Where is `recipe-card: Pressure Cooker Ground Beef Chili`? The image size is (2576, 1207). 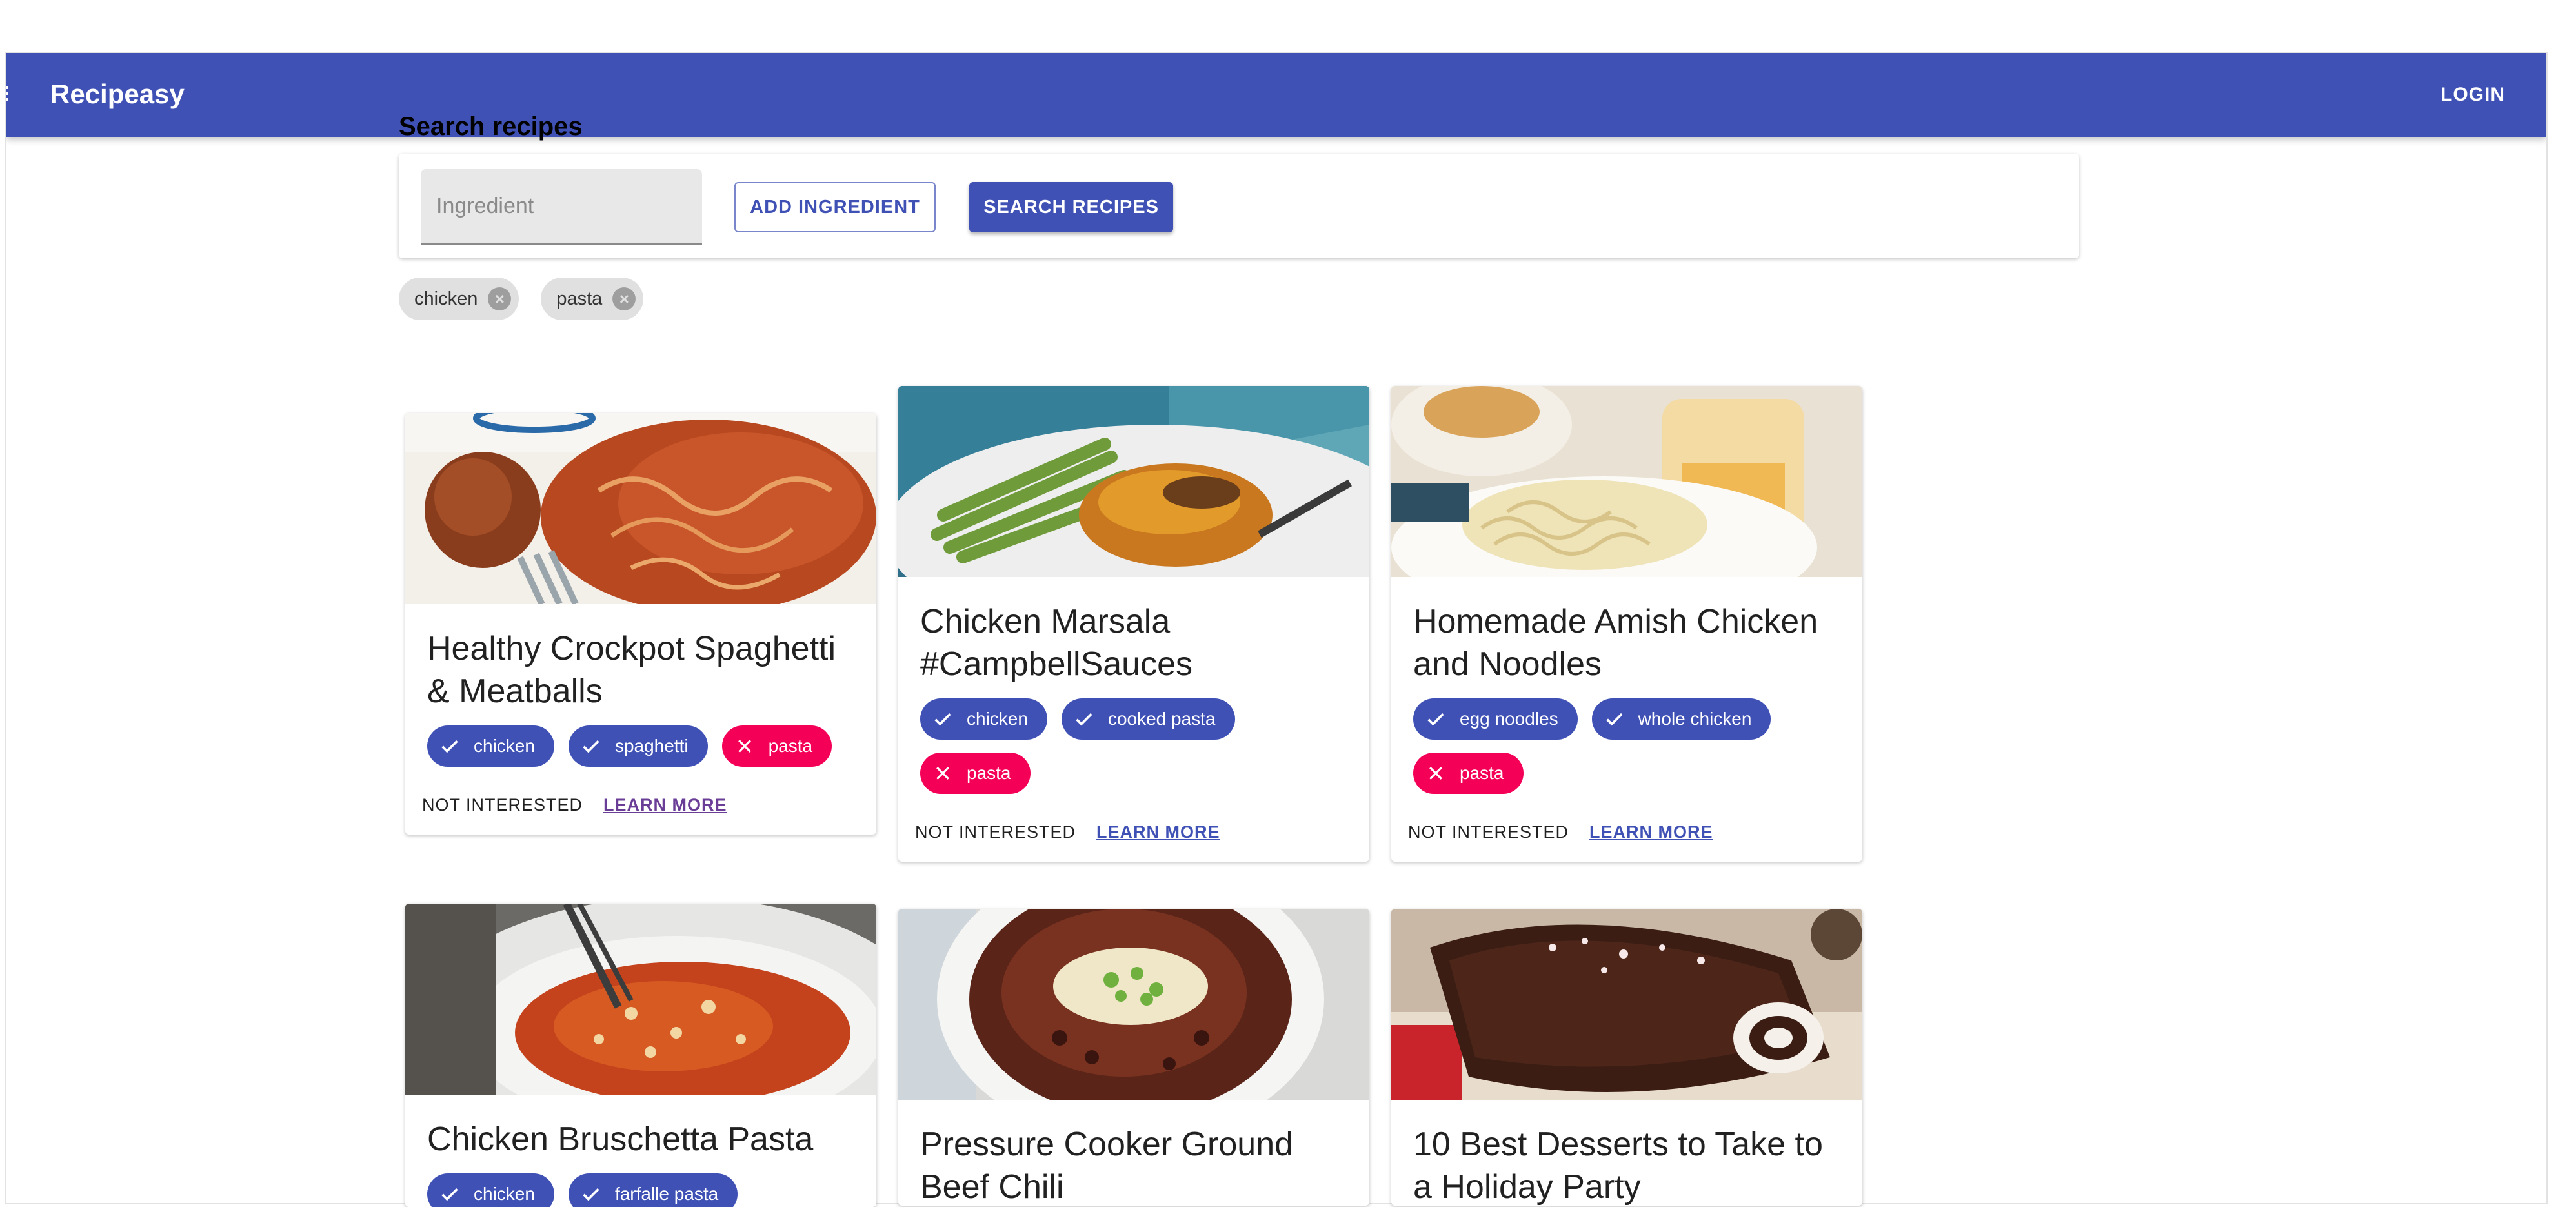 recipe-card: Pressure Cooker Ground Beef Chili is located at coordinates (1133, 1057).